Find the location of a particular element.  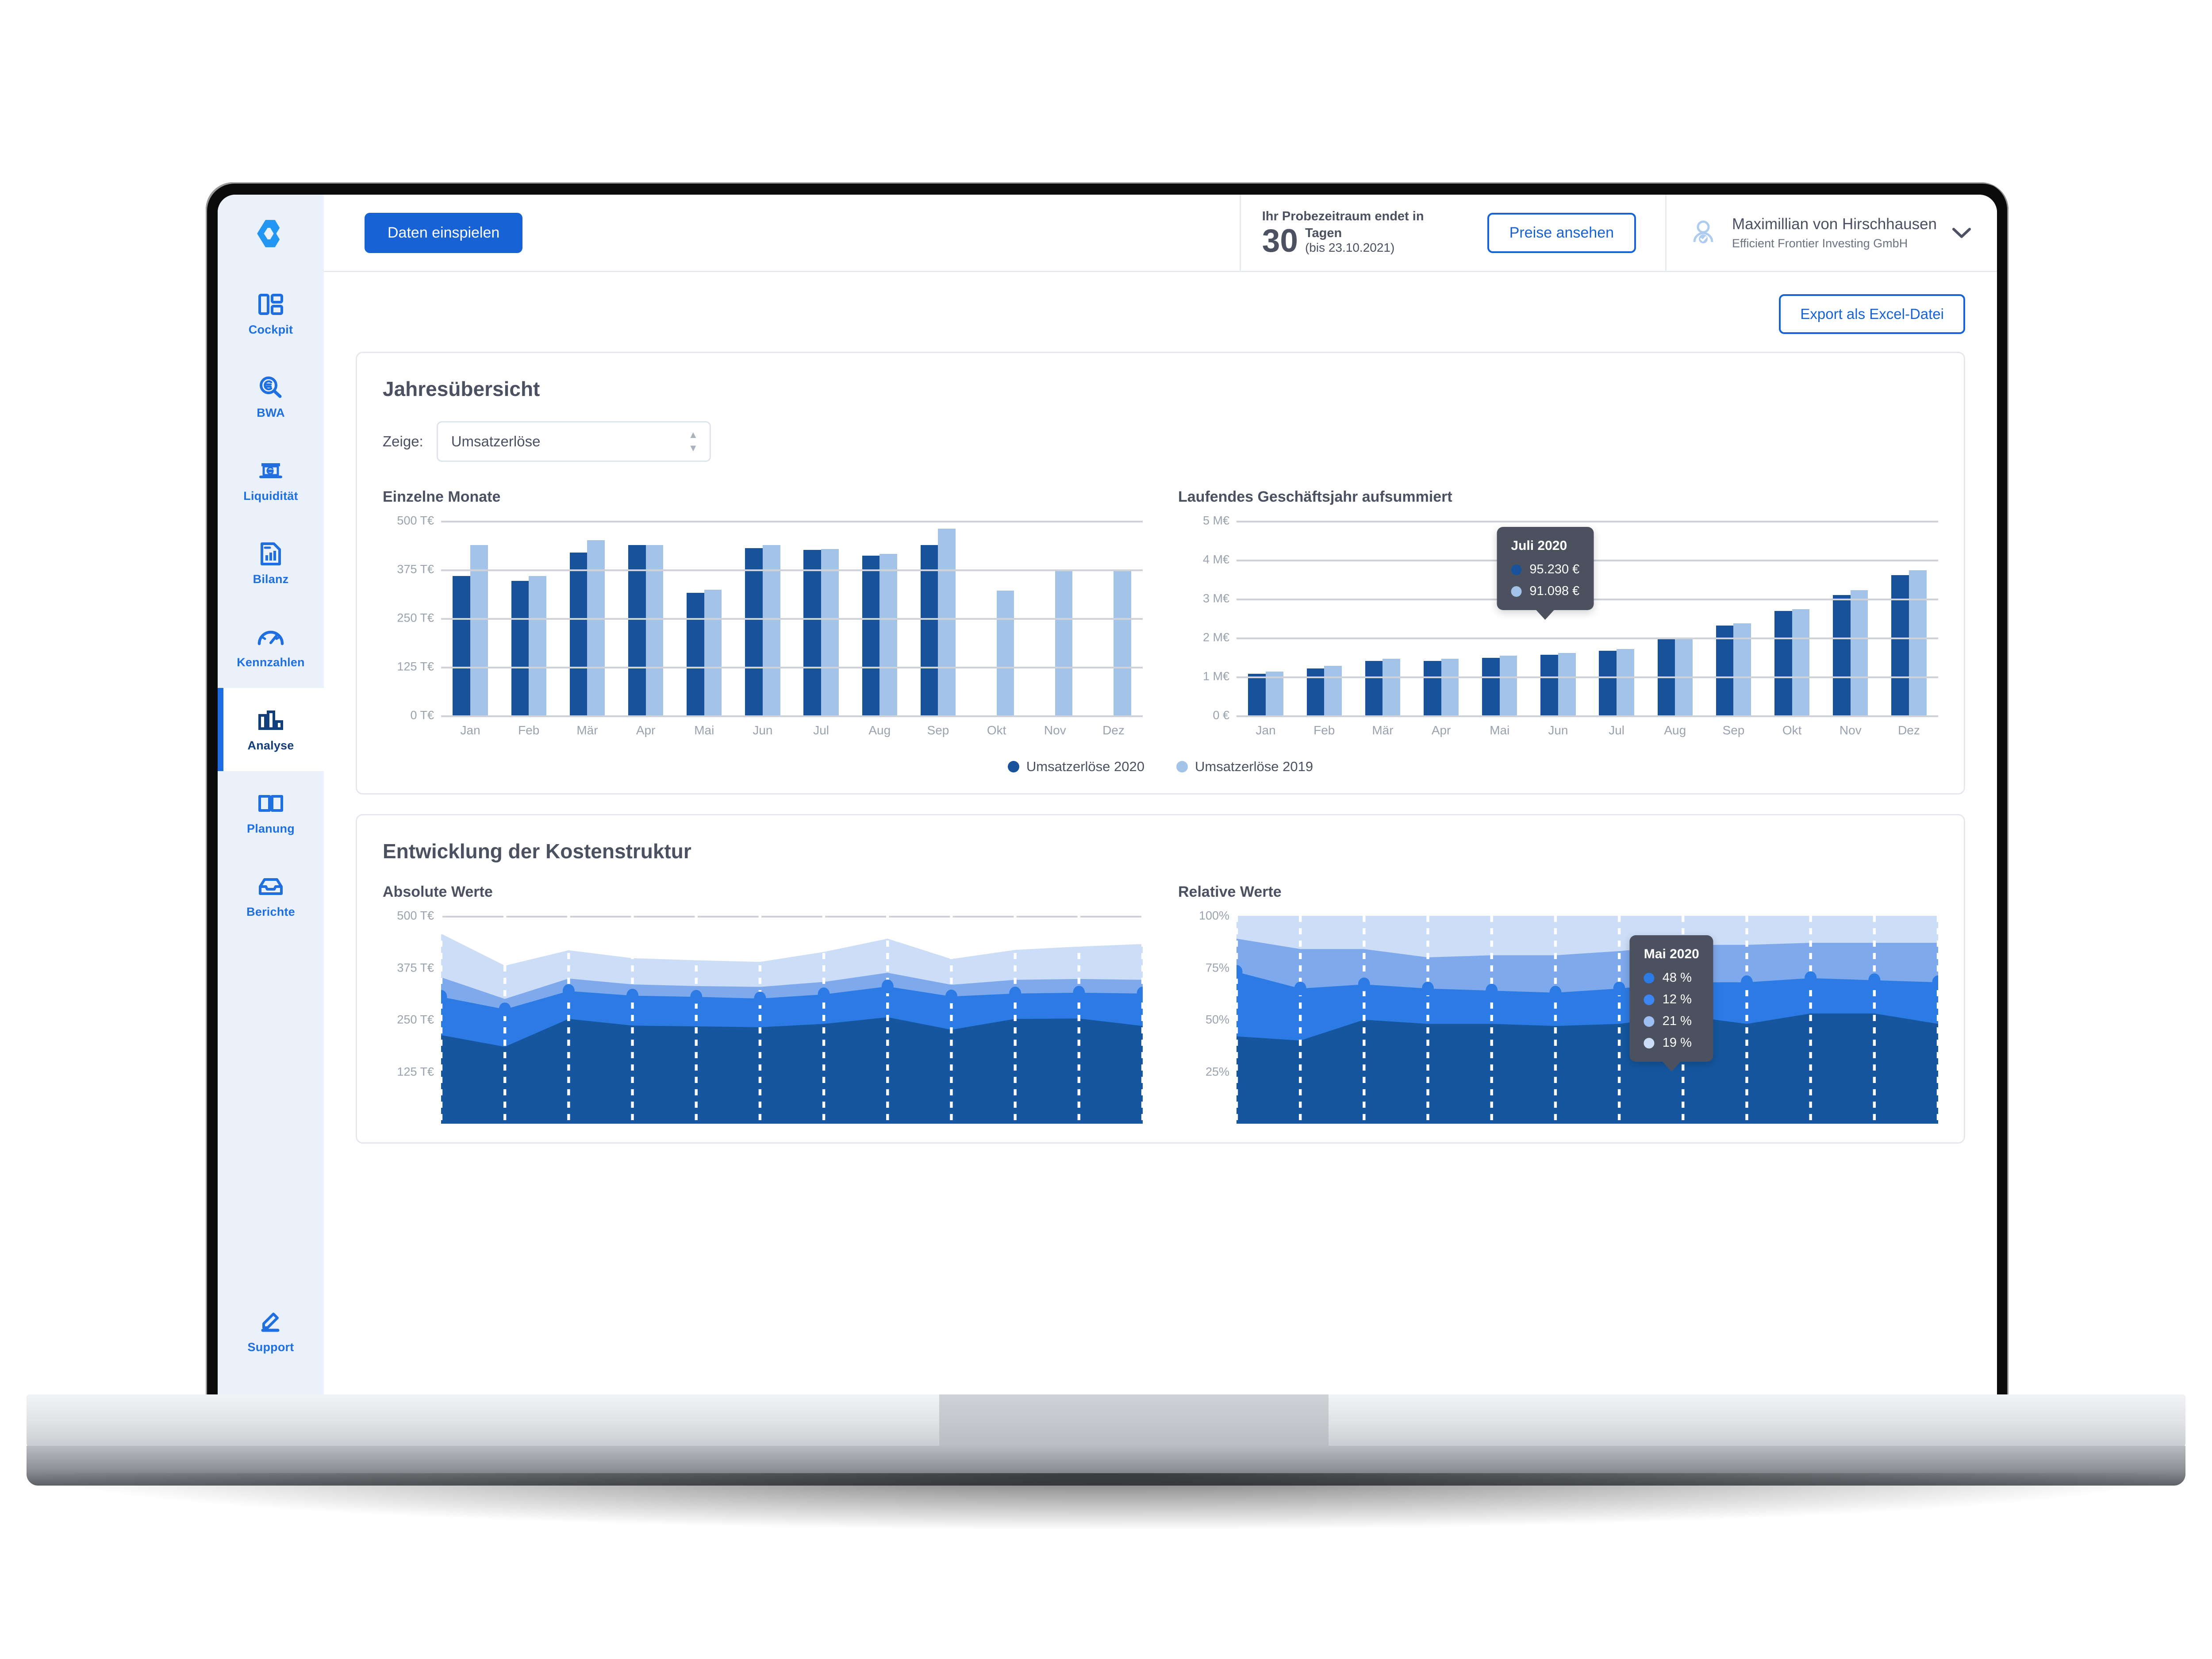

brand-logo is located at coordinates (271, 234).